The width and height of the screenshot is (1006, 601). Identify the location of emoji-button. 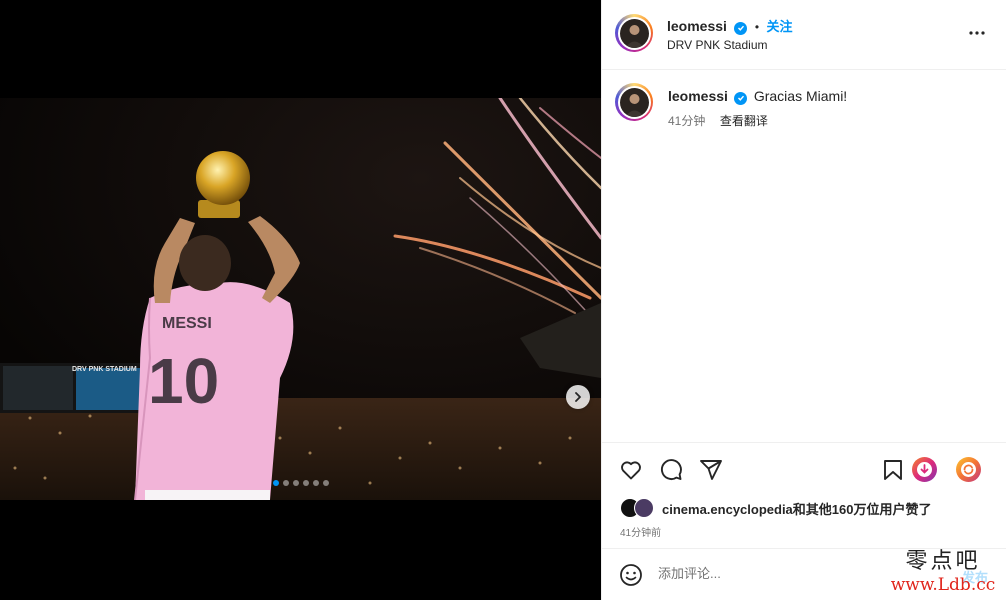
(631, 577).